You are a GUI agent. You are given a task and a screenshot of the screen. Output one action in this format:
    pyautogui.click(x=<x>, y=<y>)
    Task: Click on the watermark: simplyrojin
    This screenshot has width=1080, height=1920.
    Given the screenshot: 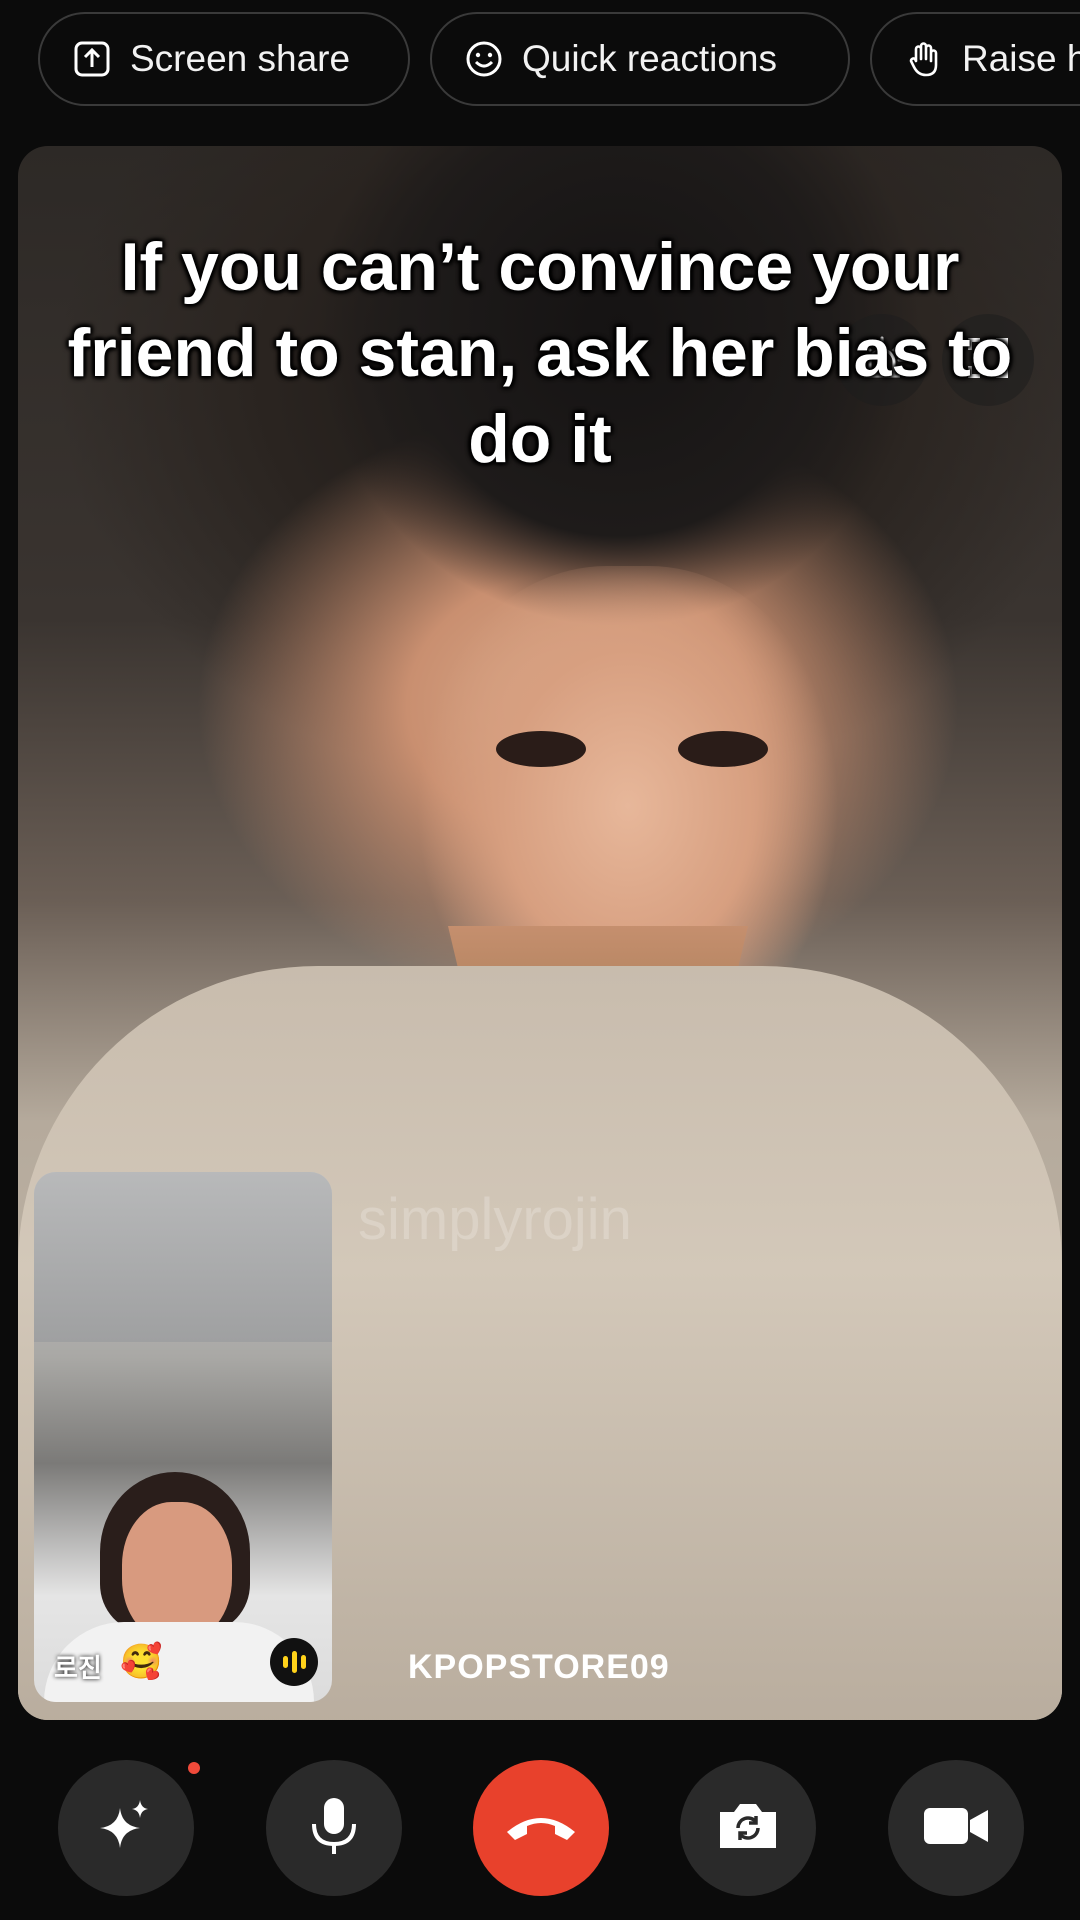 What is the action you would take?
    pyautogui.click(x=495, y=1219)
    